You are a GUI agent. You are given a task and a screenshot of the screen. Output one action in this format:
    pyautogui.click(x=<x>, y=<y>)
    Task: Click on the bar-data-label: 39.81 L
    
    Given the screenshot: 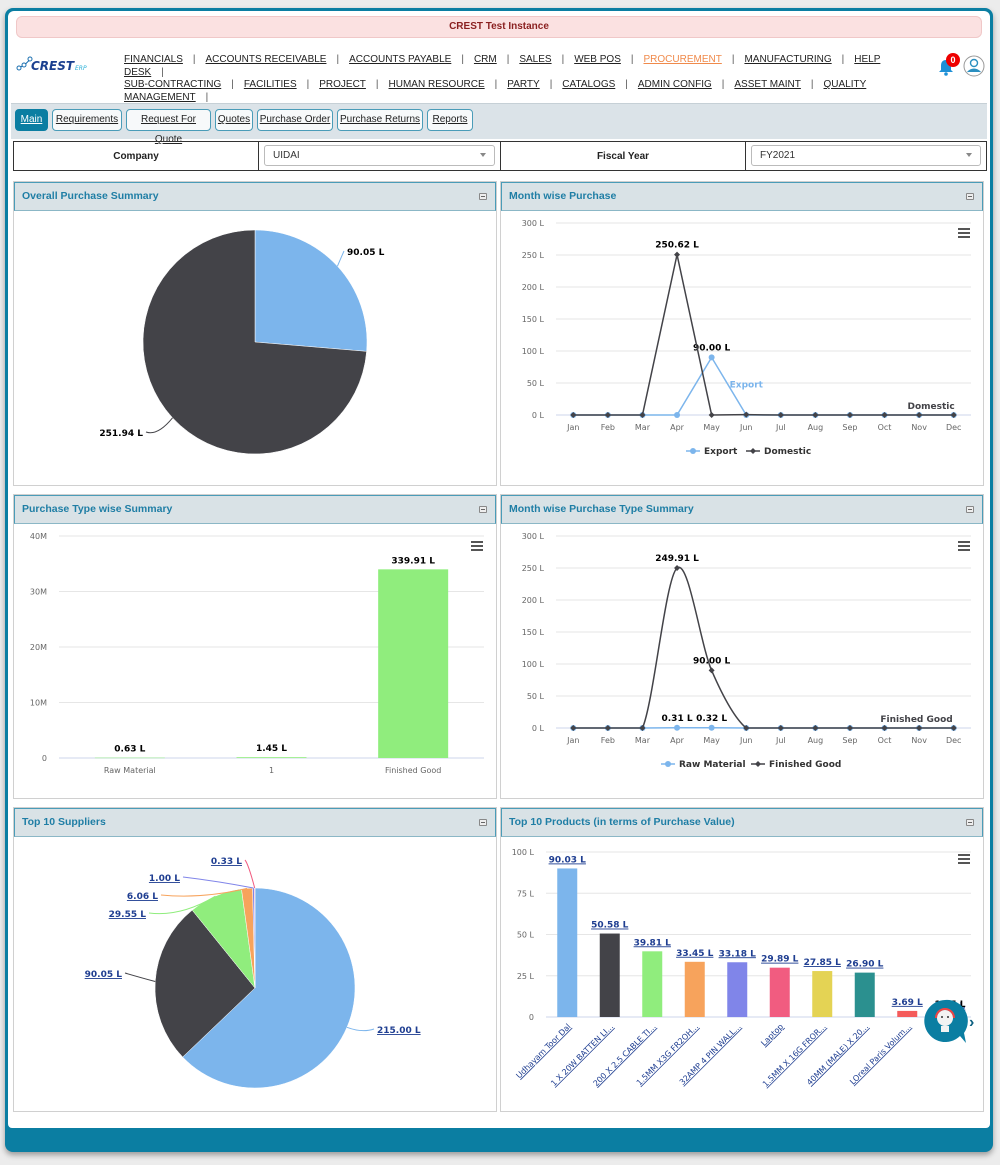 What is the action you would take?
    pyautogui.click(x=653, y=943)
    